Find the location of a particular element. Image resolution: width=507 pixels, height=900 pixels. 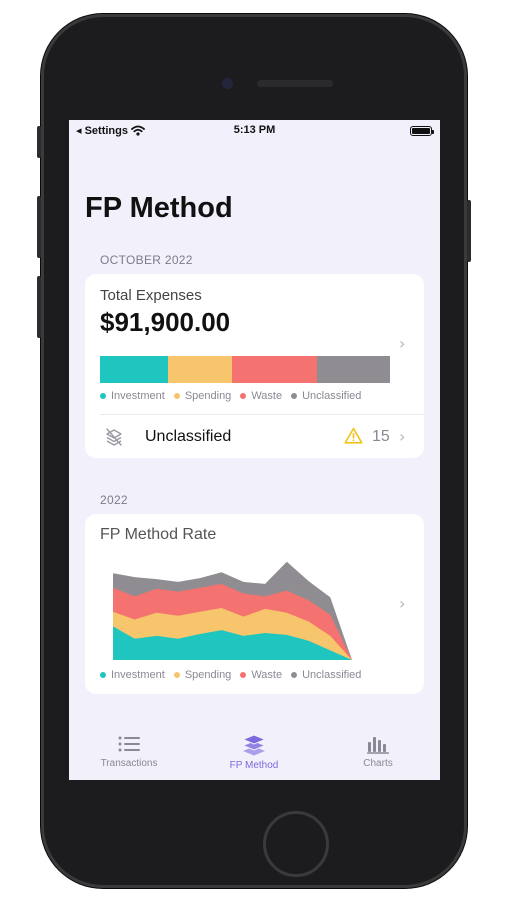

tab-label: Transactions is located at coordinates (129, 763).